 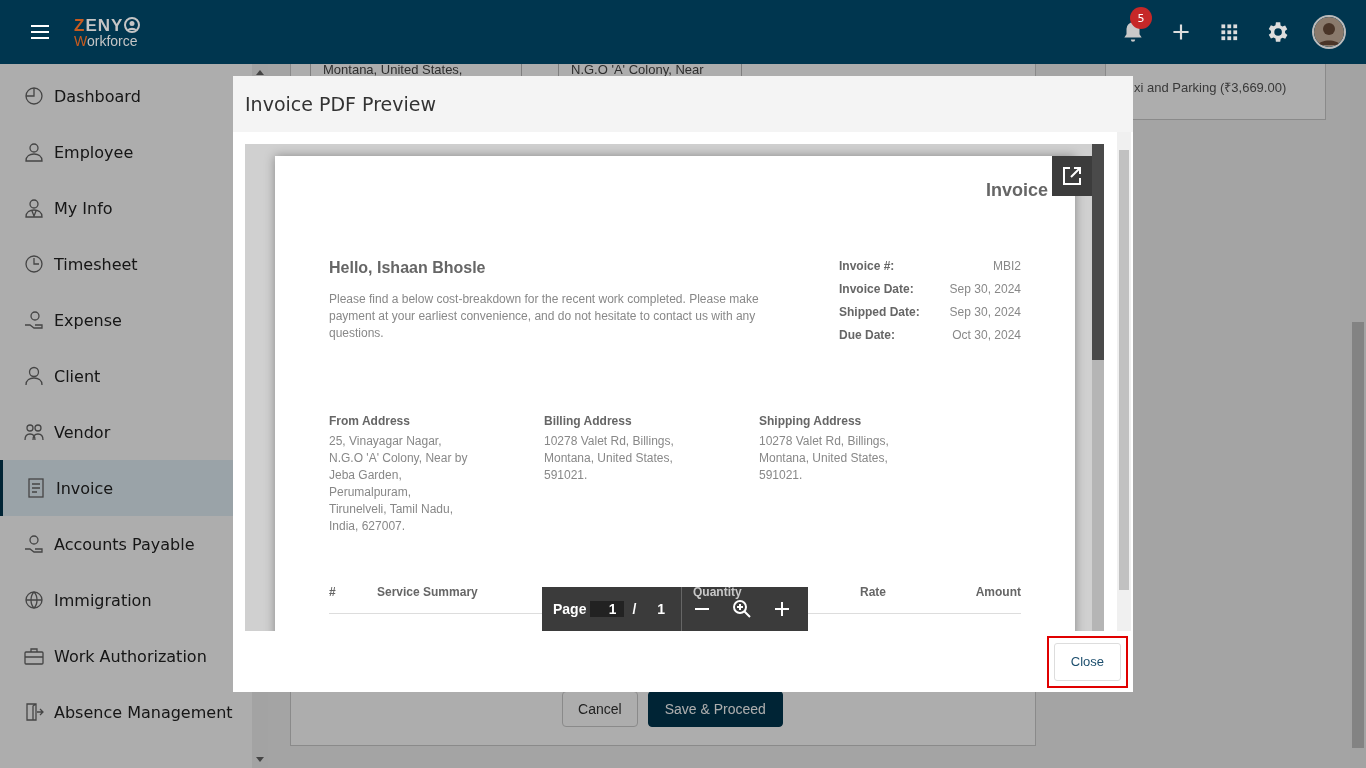 What do you see at coordinates (683, 104) in the screenshot?
I see `dialog-title: Invoice PDF Preview` at bounding box center [683, 104].